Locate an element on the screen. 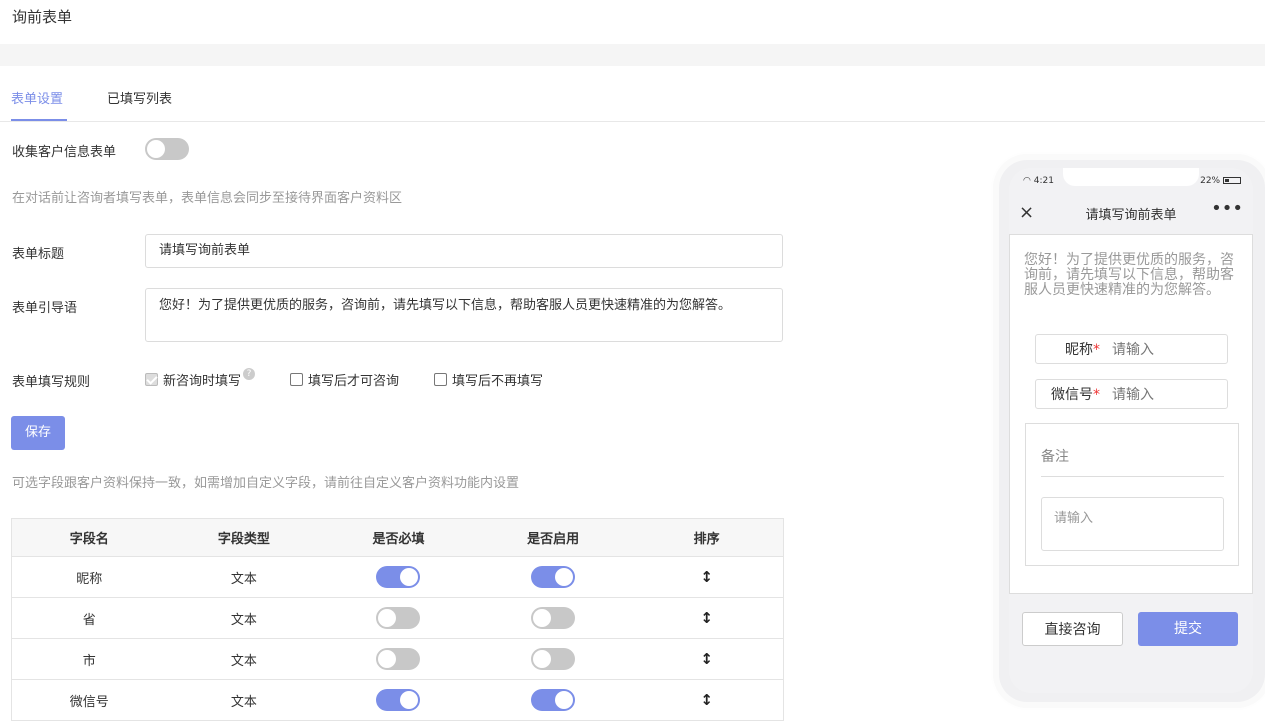 The width and height of the screenshot is (1265, 721). rule-new-consult-label: 新咨询时填写 is located at coordinates (202, 381).